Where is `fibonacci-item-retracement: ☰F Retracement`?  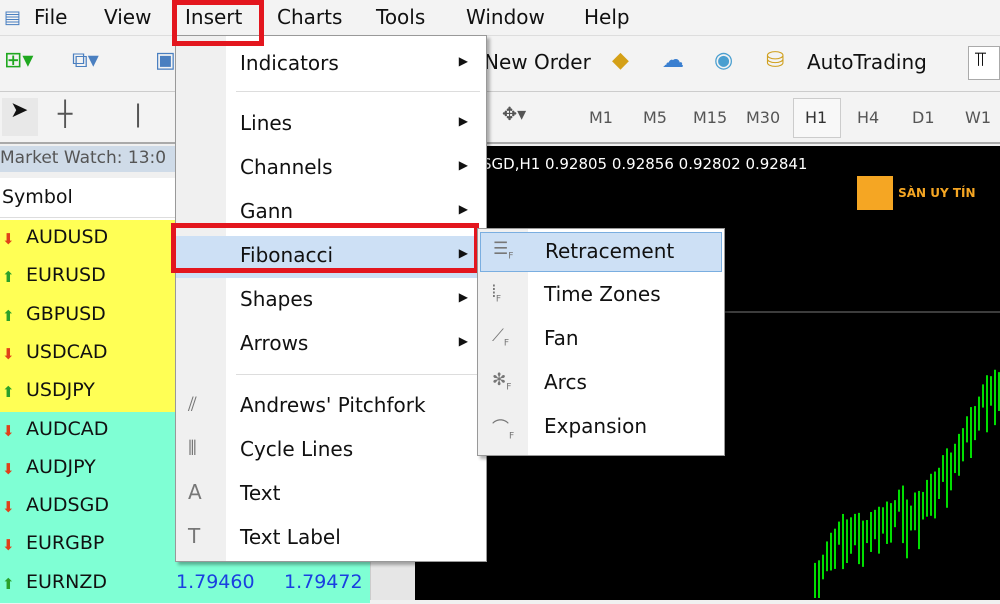
fibonacci-item-retracement: ☰F Retracement is located at coordinates (601, 252).